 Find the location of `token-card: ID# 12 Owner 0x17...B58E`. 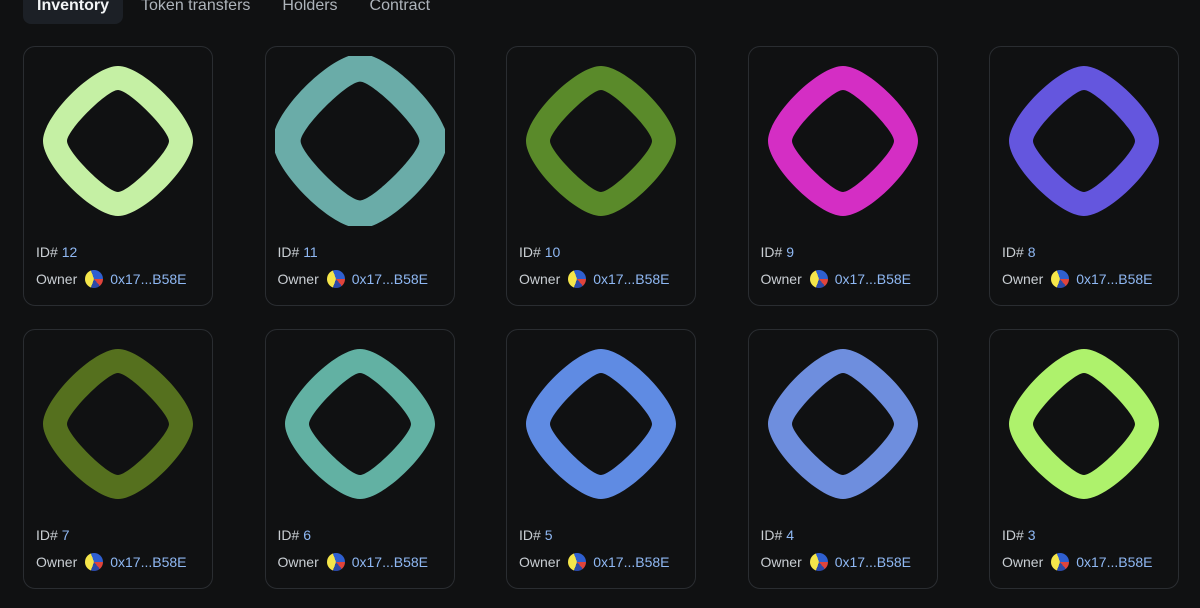

token-card: ID# 12 Owner 0x17...B58E is located at coordinates (118, 176).